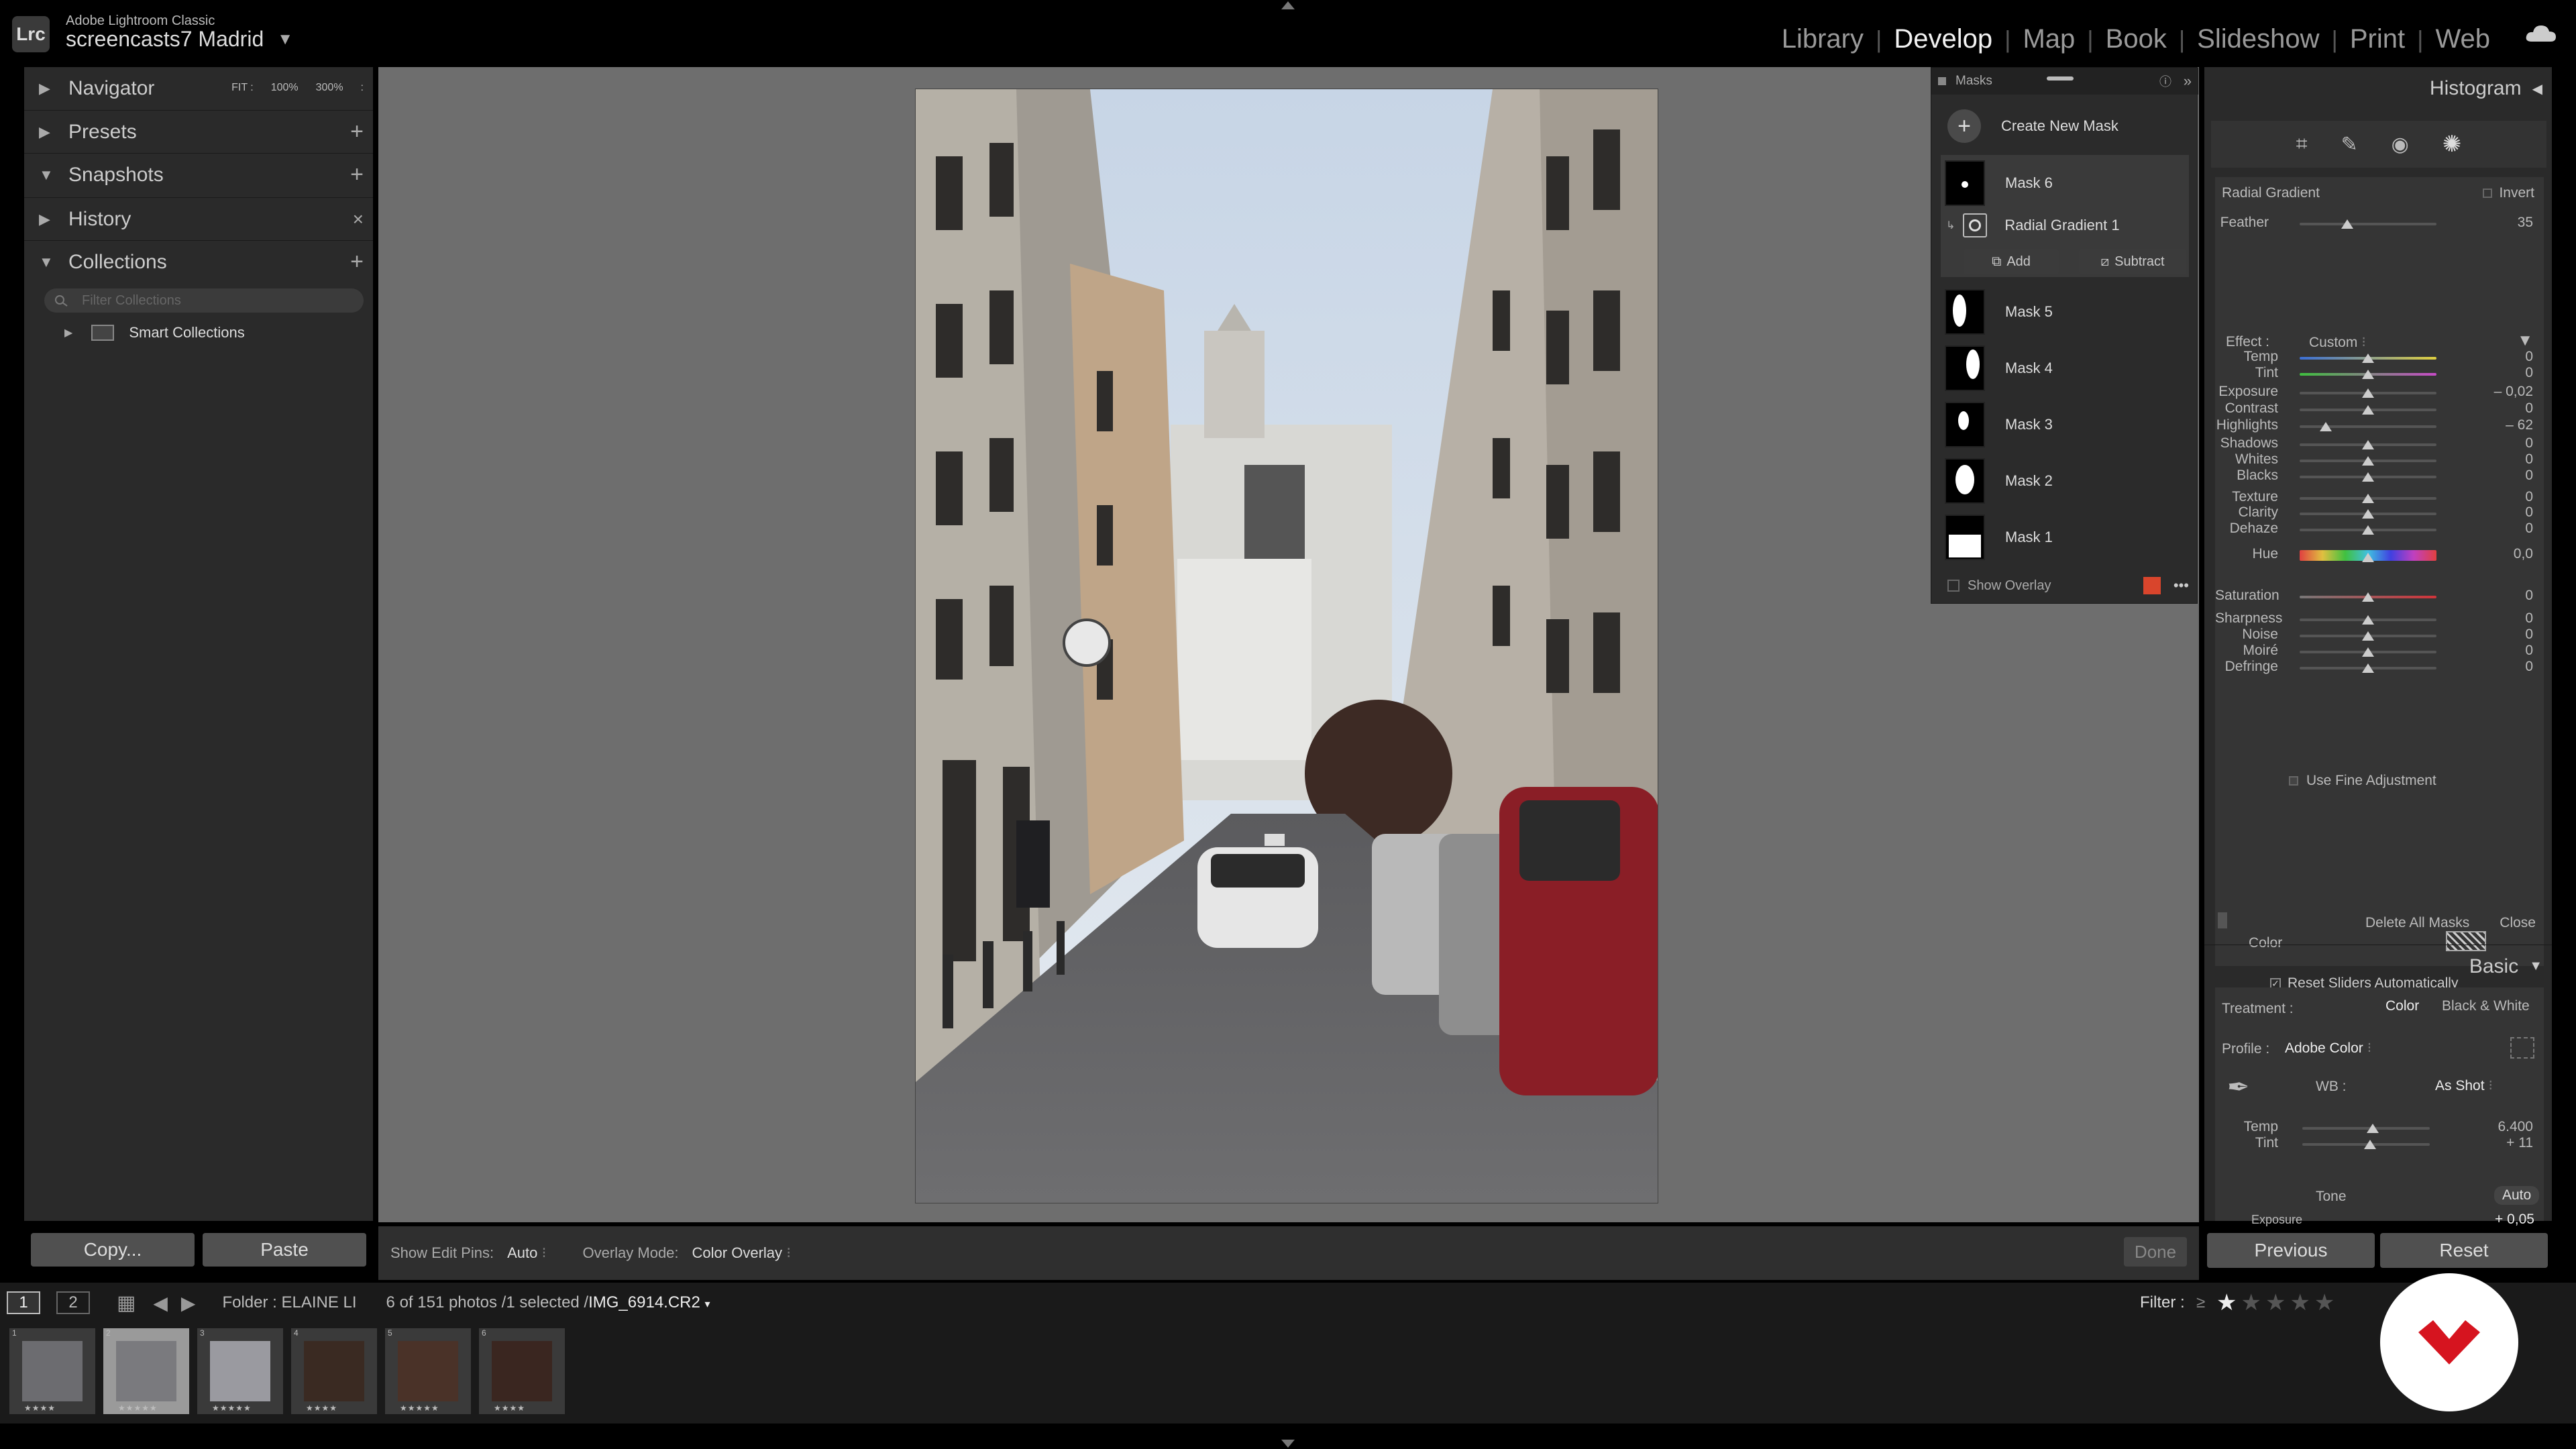 This screenshot has width=2576, height=1449. I want to click on catalog-selector: screencasts7 Madrid ▼, so click(179, 39).